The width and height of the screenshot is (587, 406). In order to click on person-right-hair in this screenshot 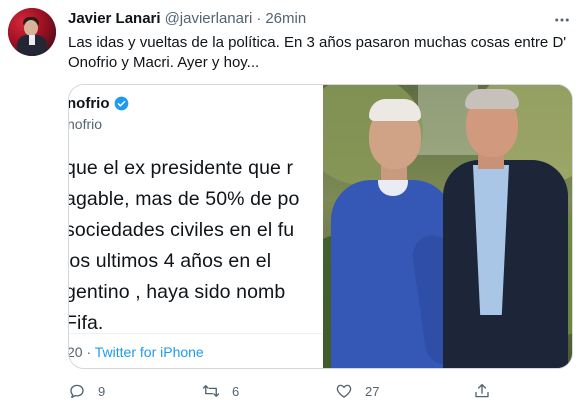, I will do `click(492, 99)`.